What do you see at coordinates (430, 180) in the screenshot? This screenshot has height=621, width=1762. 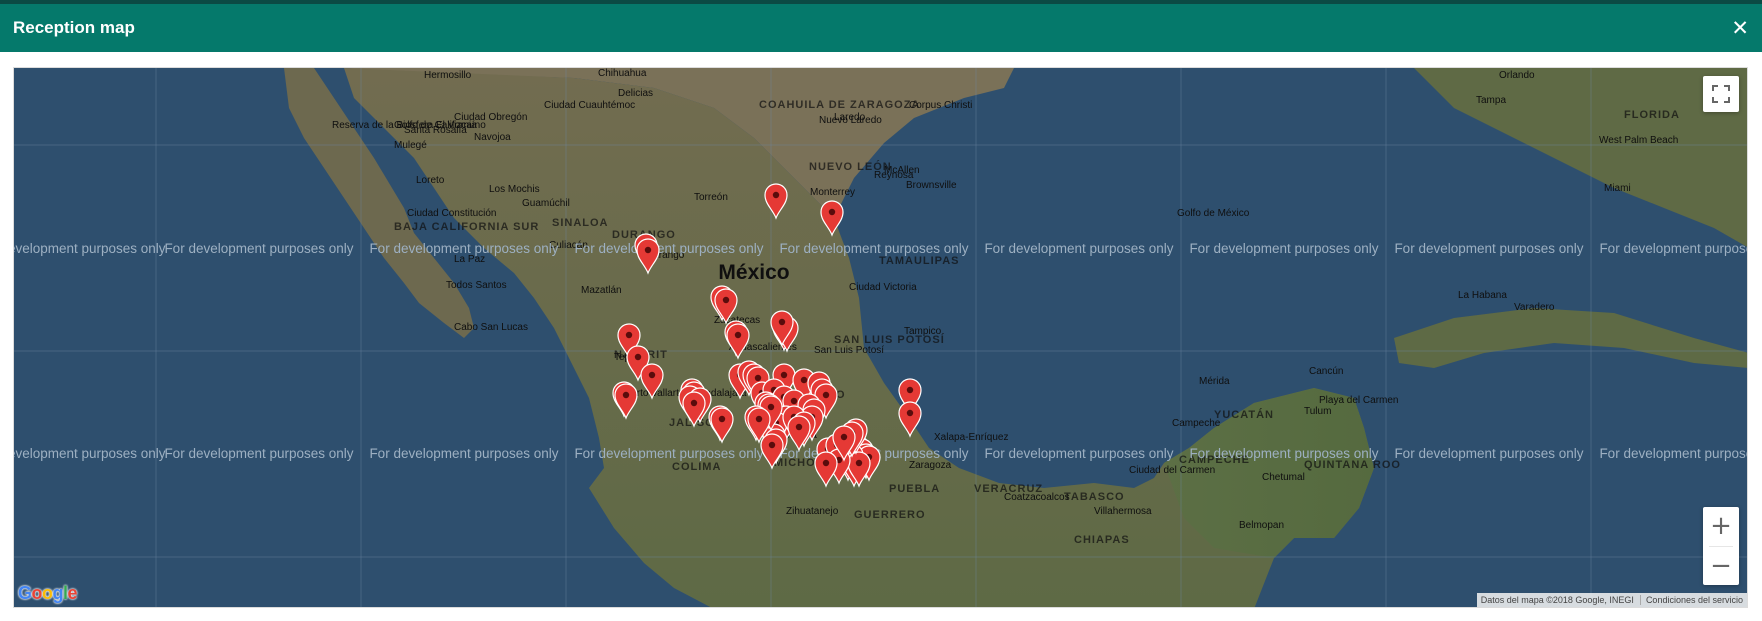 I see `place-label: Loreto` at bounding box center [430, 180].